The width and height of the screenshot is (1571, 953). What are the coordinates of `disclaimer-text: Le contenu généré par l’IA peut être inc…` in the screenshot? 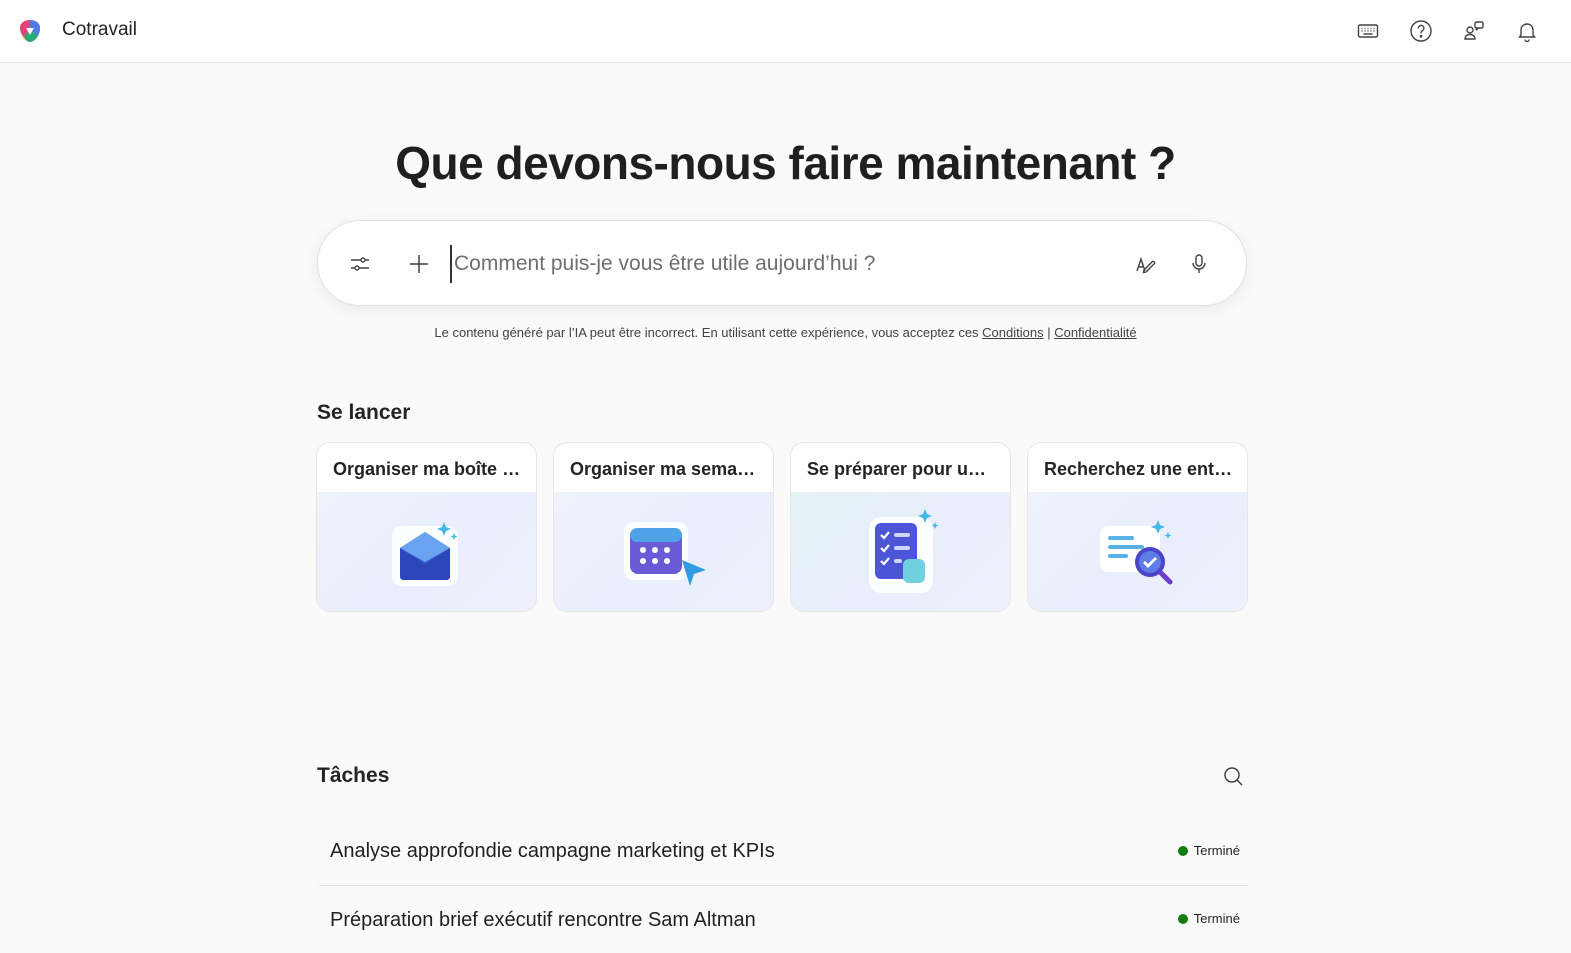 It's located at (708, 332).